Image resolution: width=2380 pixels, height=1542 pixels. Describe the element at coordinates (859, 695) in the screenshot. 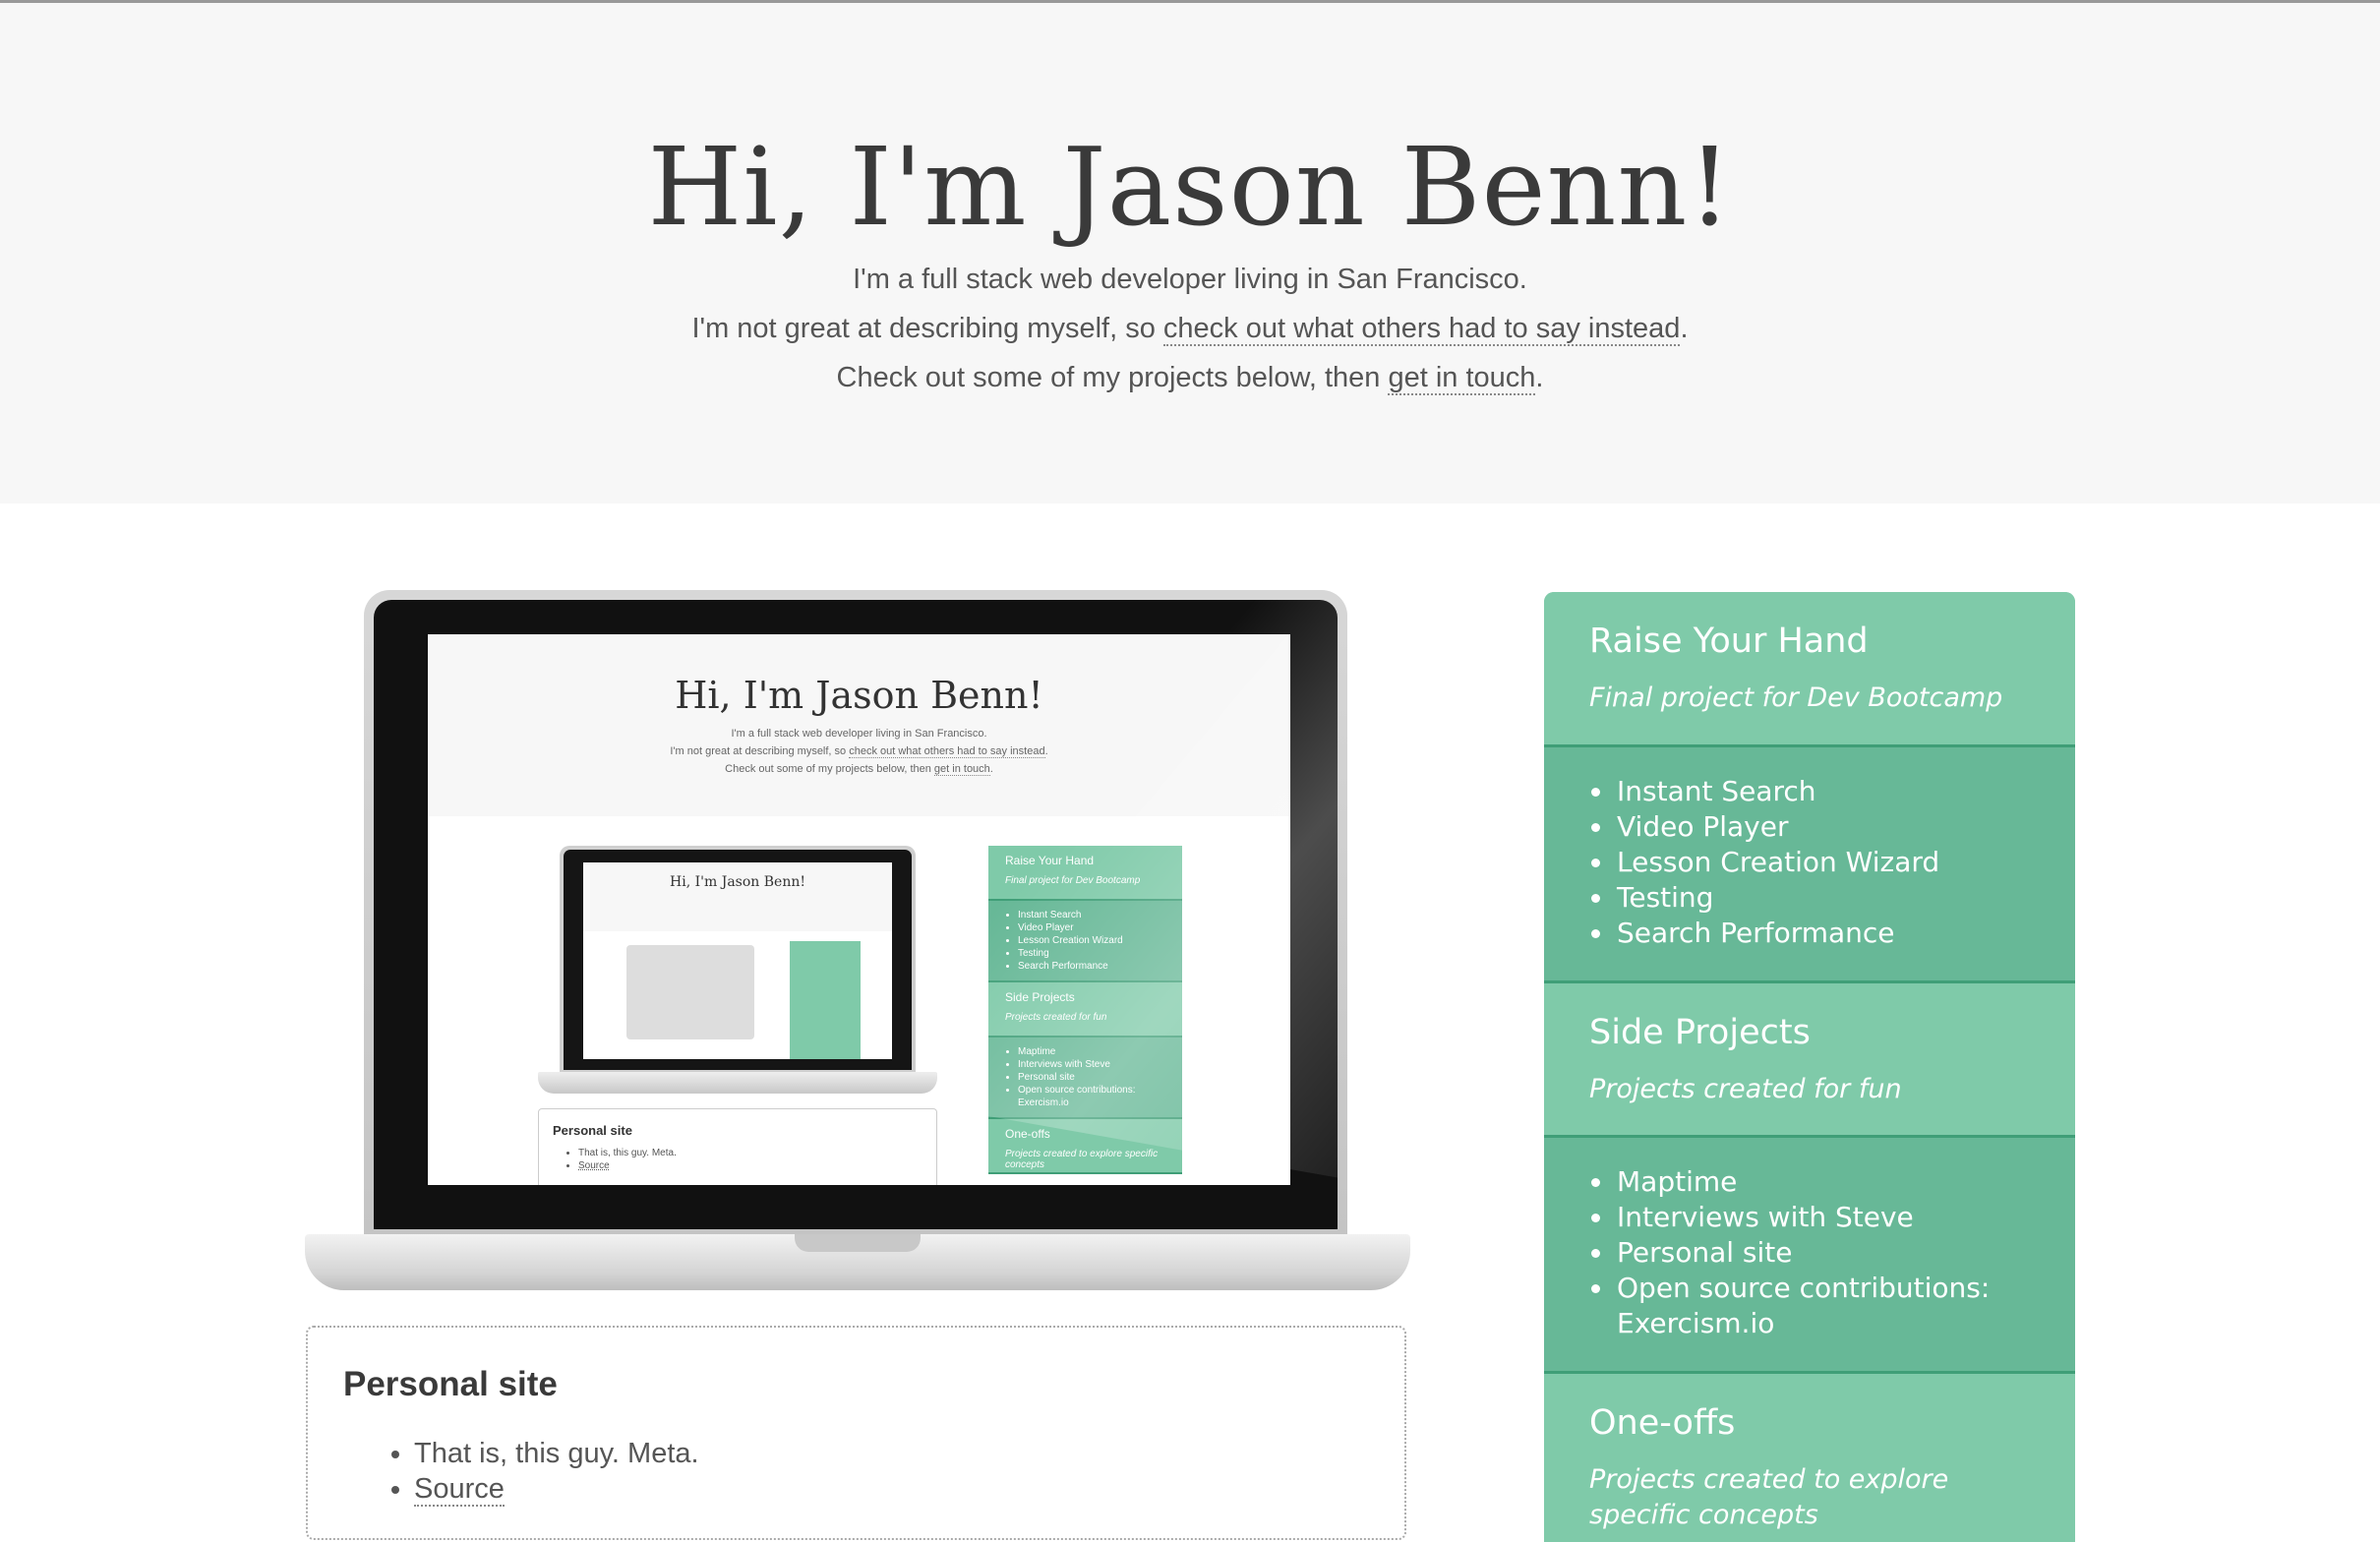

I see `screenshot-title: Hi, I'm Jason Benn!` at that location.